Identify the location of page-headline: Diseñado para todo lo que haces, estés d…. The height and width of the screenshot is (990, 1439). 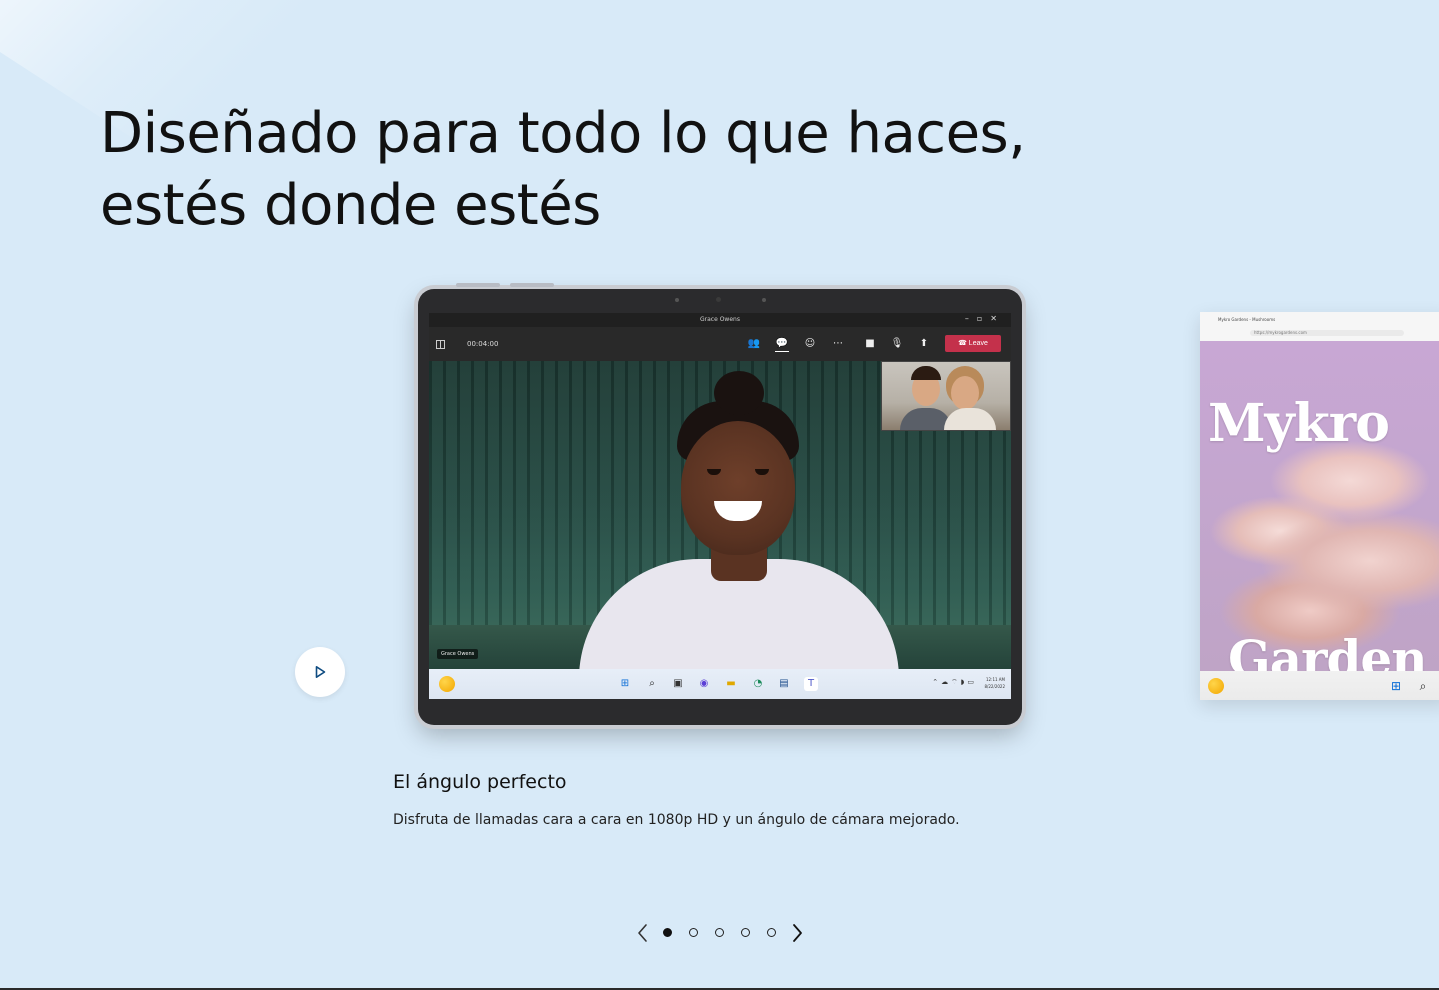
(600, 170).